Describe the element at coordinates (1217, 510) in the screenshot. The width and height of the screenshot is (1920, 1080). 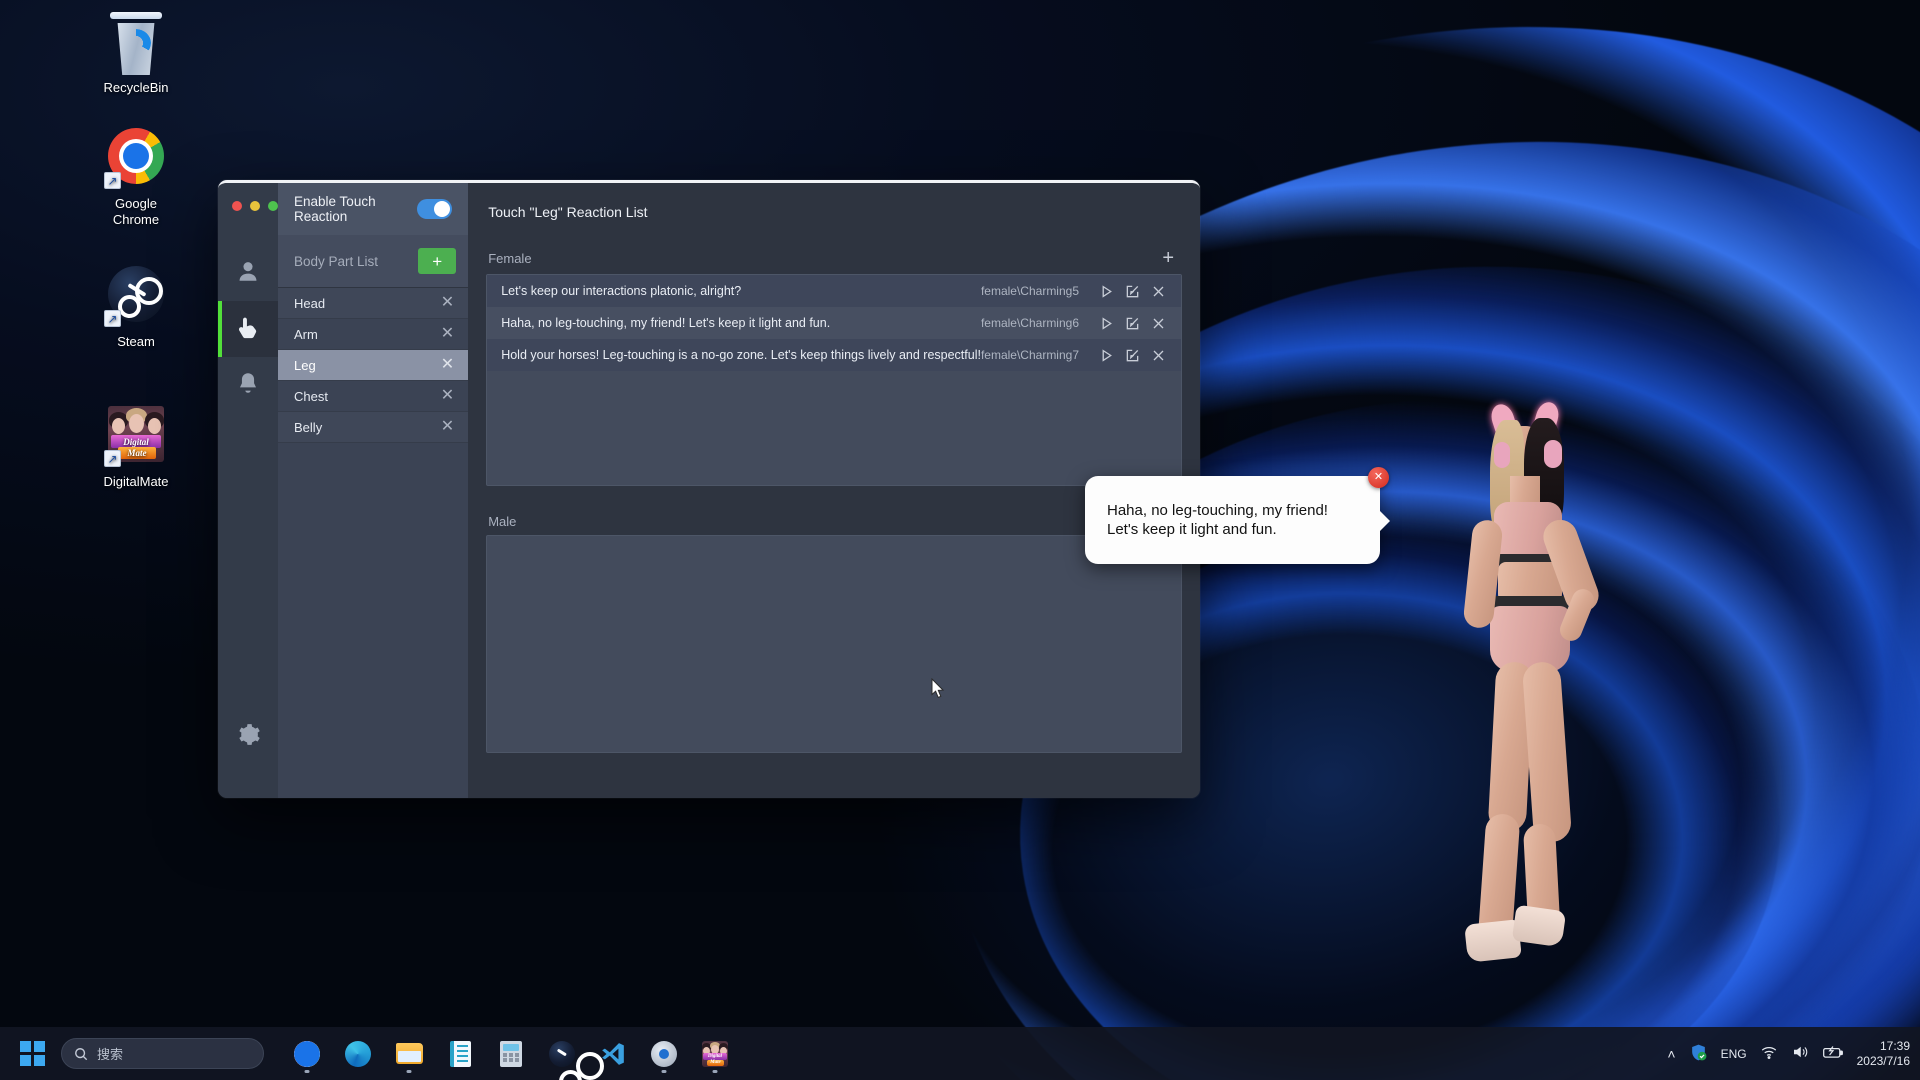
I see `speech-bubble-line1: Haha, no leg-touching, my friend!` at that location.